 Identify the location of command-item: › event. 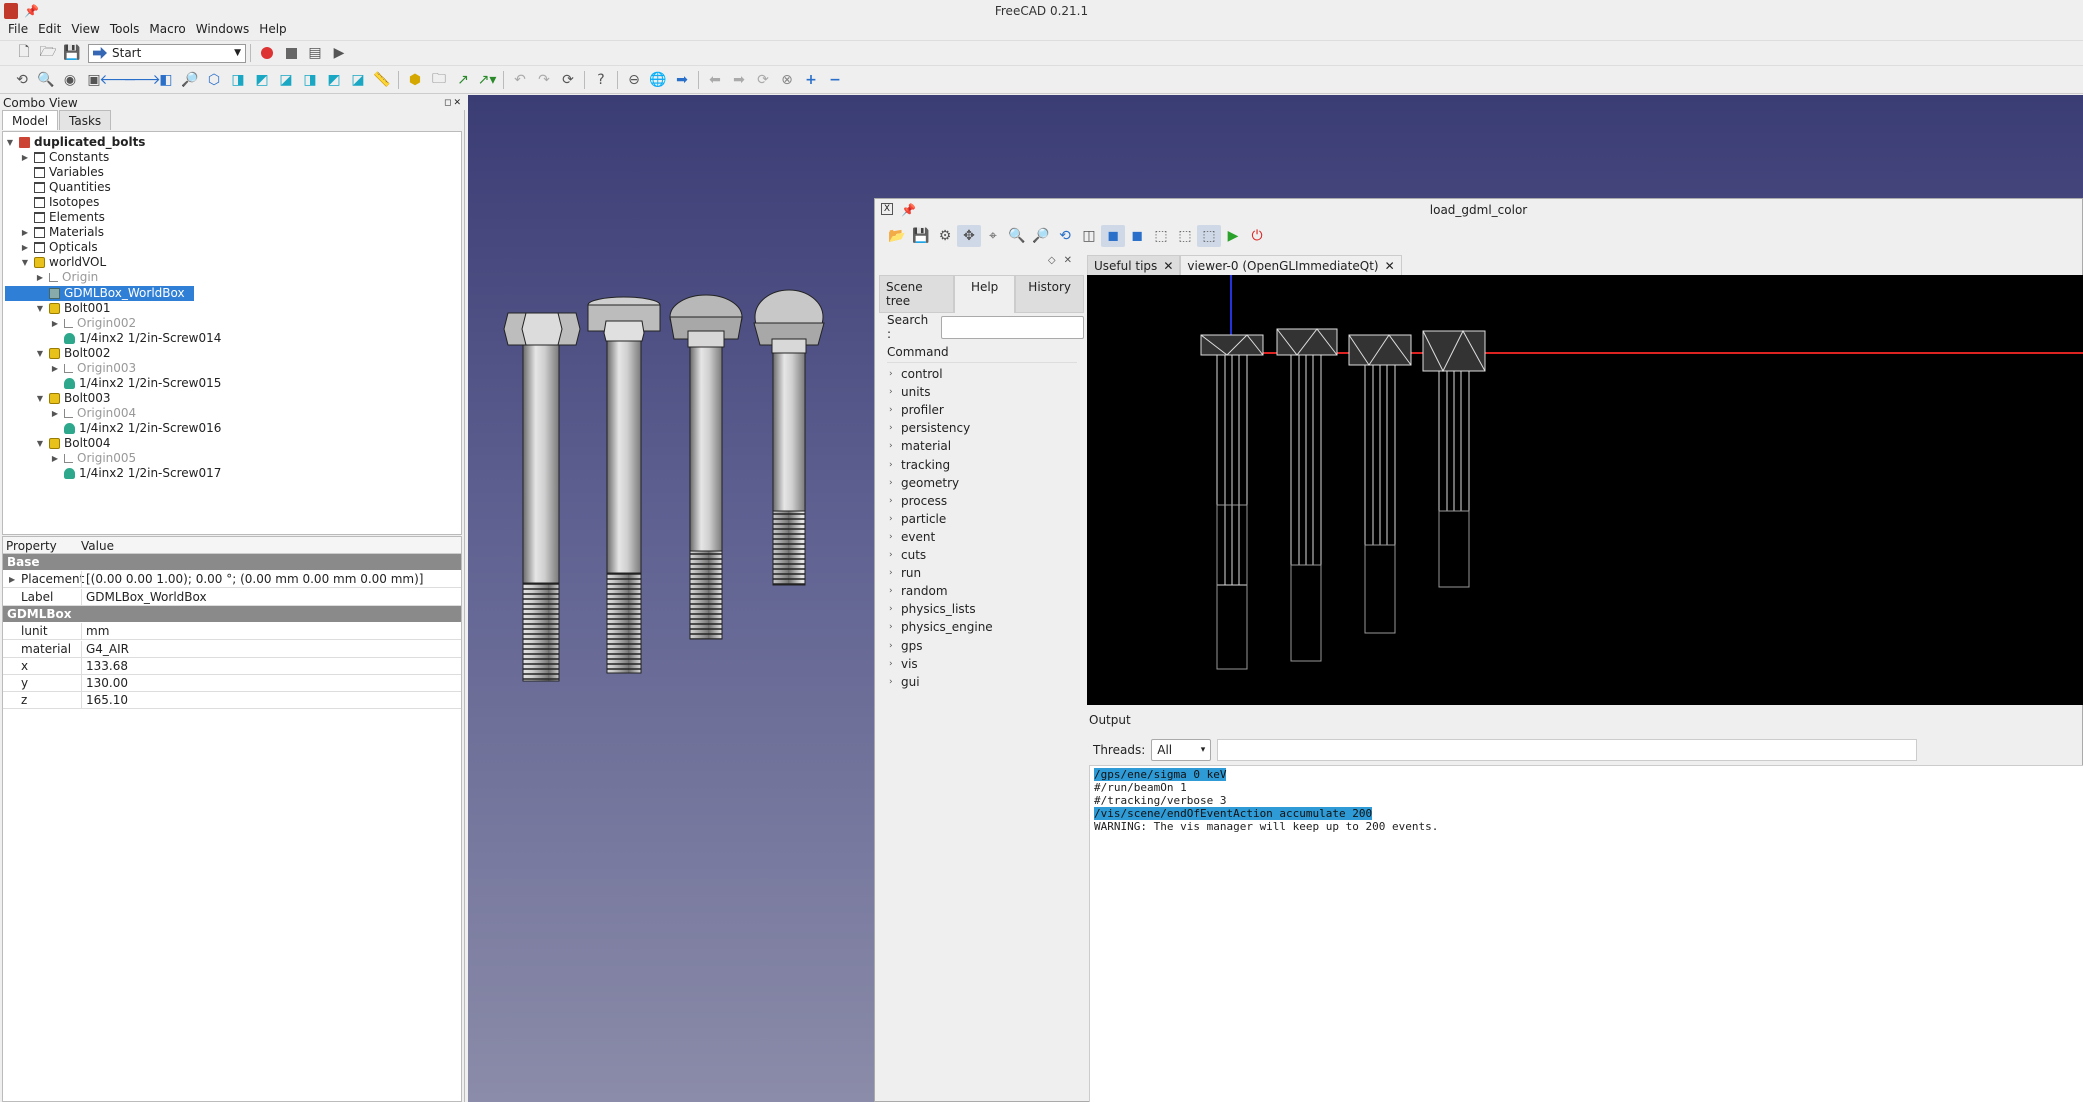
(912, 537).